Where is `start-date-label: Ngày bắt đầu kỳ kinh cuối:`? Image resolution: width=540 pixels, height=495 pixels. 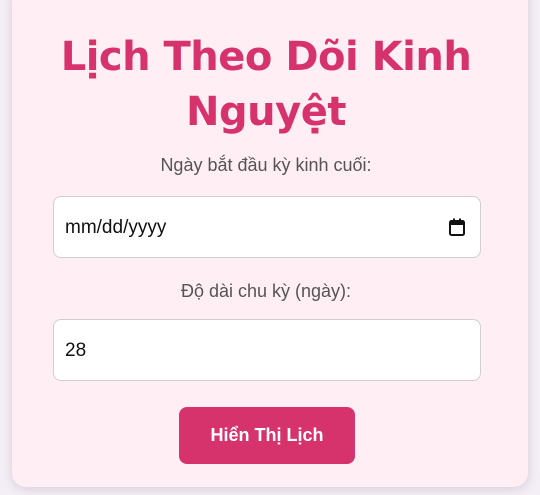
start-date-label: Ngày bắt đầu kỳ kinh cuối: is located at coordinates (266, 165).